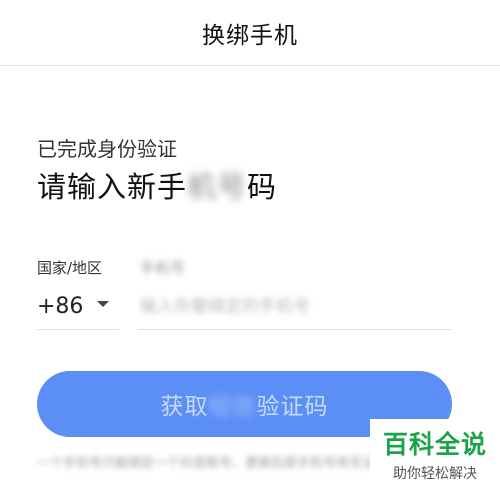  I want to click on country-code-value: +86, so click(60, 306).